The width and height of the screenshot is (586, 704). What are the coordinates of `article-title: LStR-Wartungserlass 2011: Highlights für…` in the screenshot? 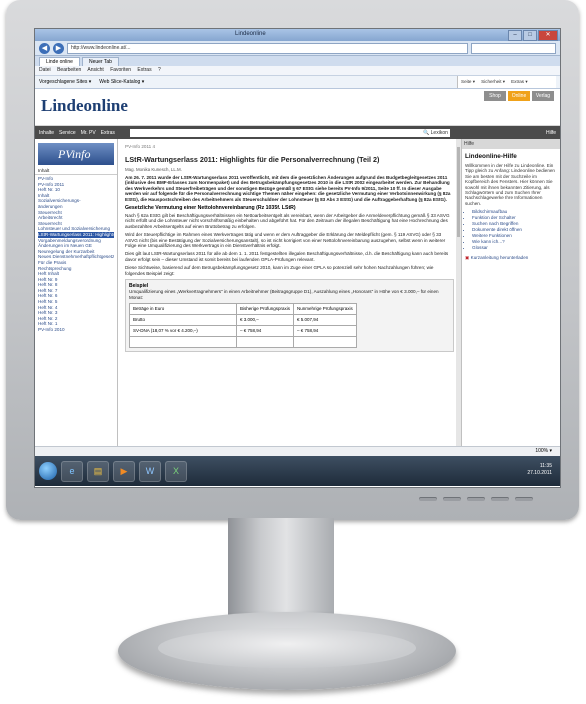 It's located at (252, 159).